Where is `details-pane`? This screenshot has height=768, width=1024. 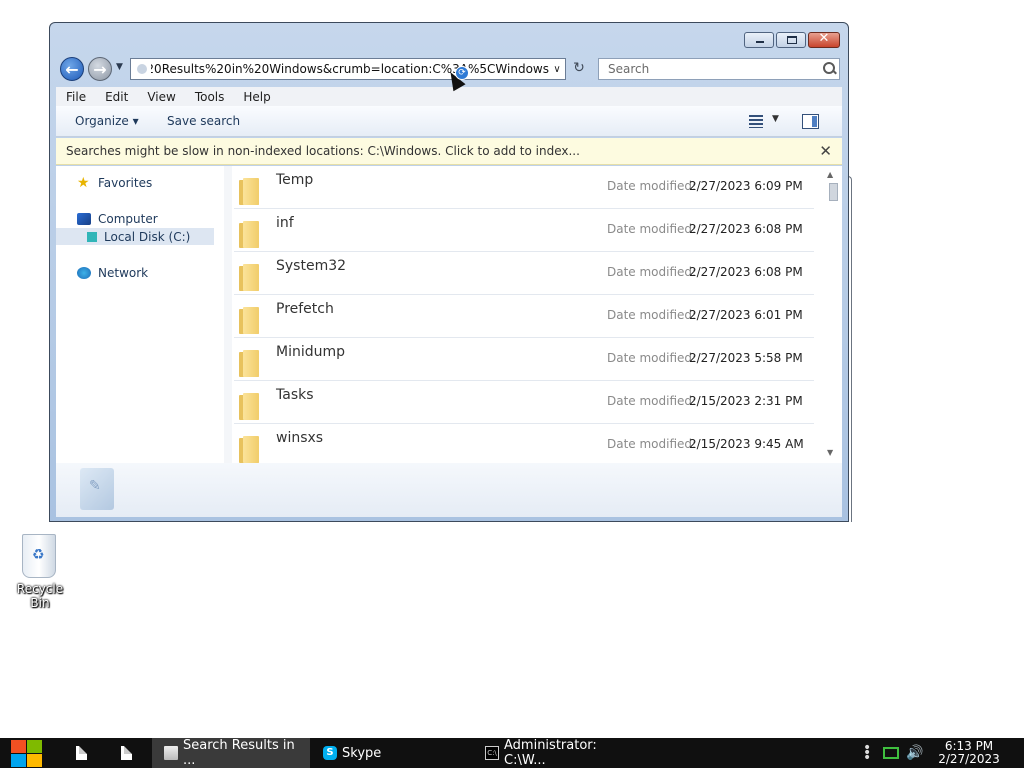
details-pane is located at coordinates (449, 490).